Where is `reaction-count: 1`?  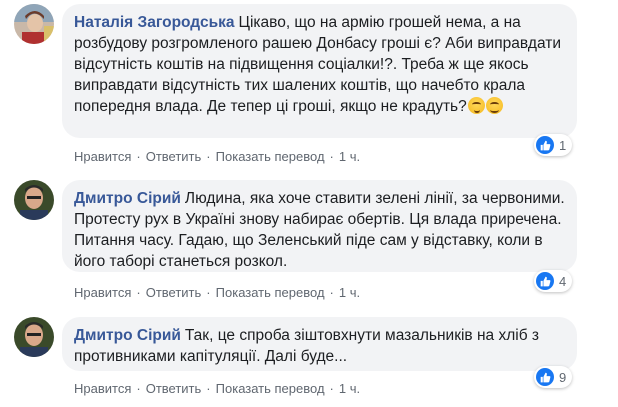
reaction-count: 1 is located at coordinates (553, 145).